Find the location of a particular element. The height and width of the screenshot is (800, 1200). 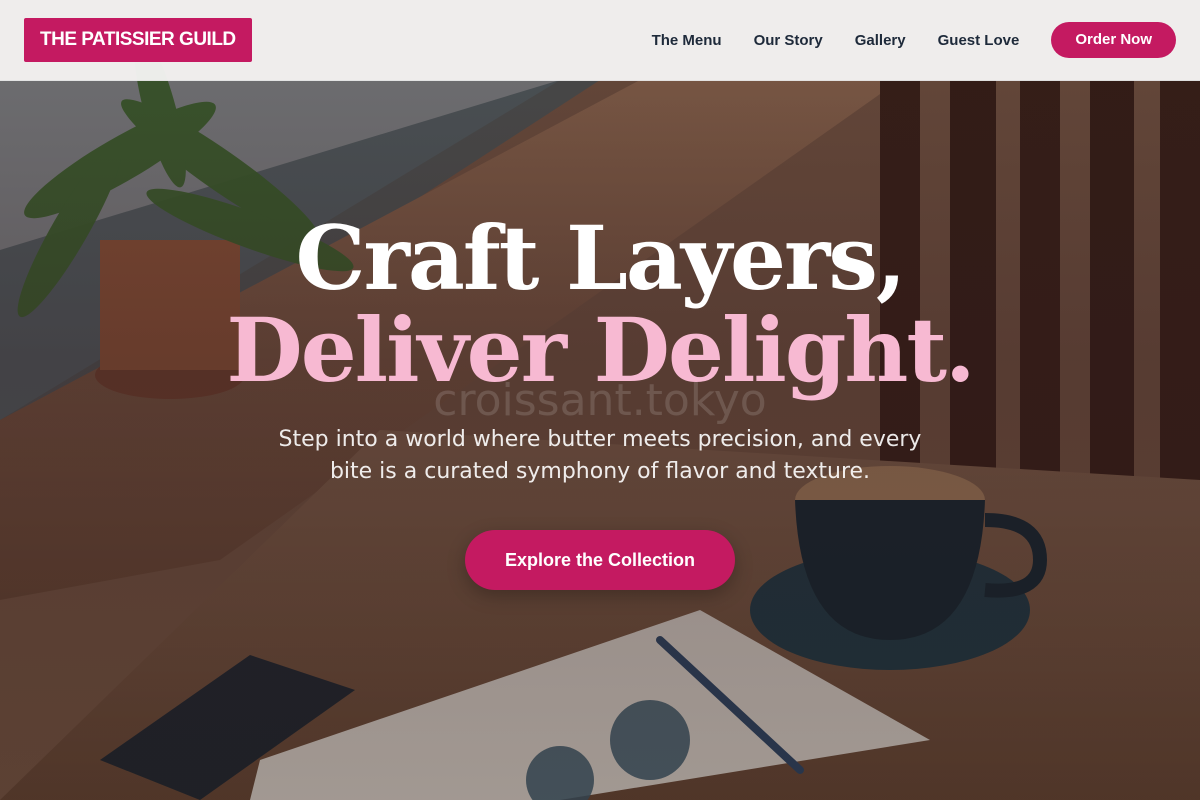

brand-logo: THE PATISSIER GUILD is located at coordinates (138, 40).